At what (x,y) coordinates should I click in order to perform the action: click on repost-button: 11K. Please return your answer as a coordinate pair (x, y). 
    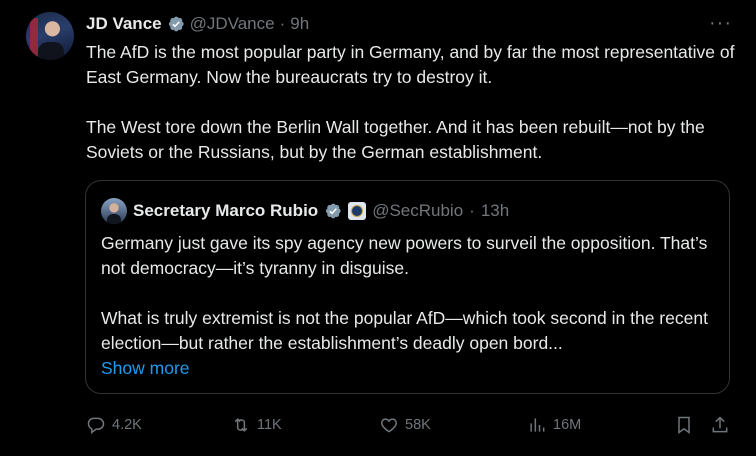
    Looking at the image, I should click on (256, 425).